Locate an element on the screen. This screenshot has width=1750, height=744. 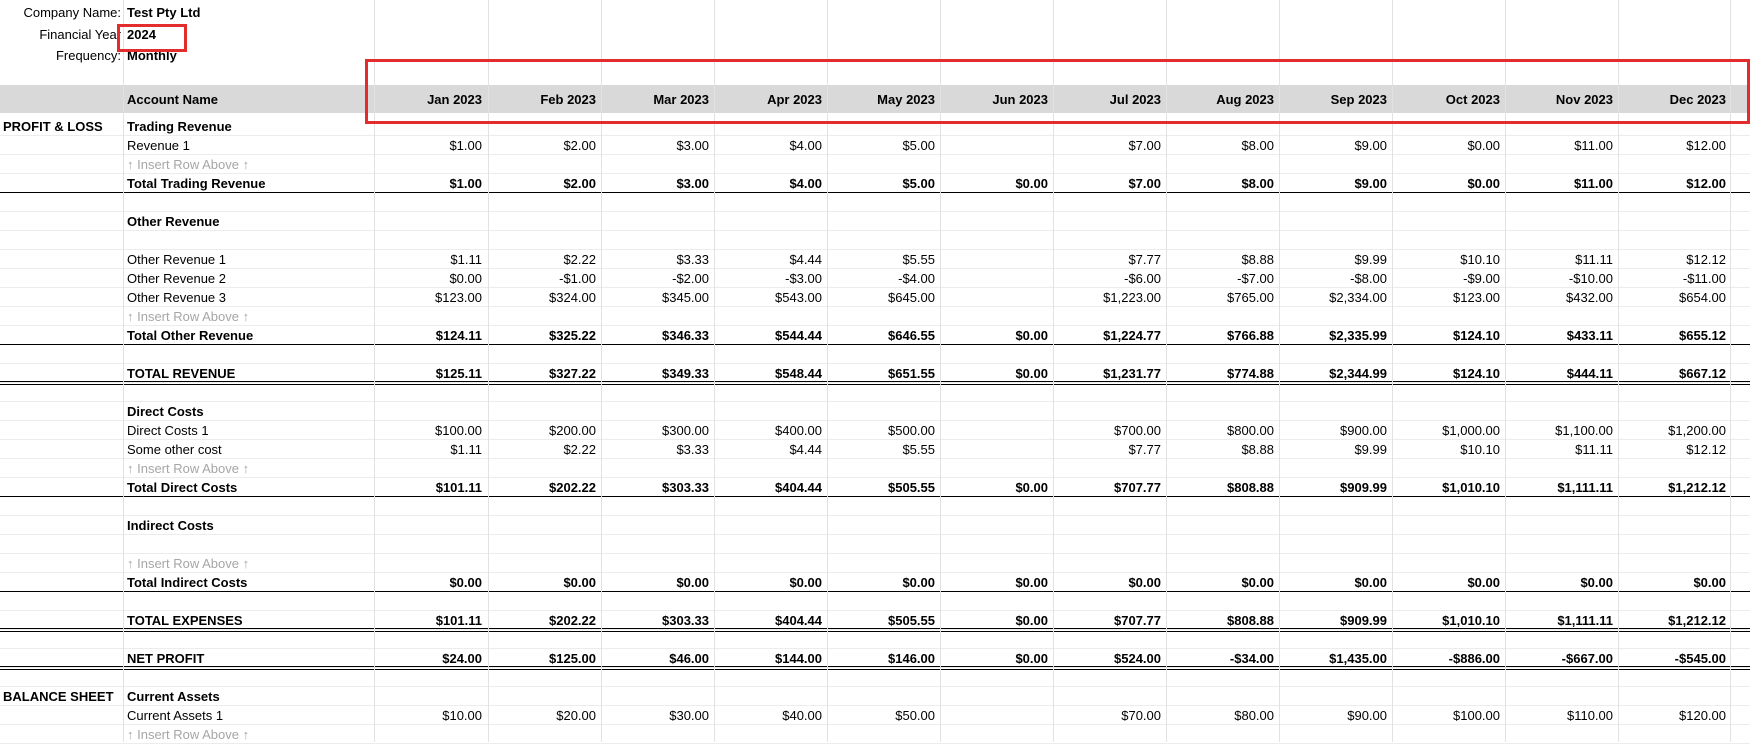
value-cell: $4.00 is located at coordinates (769, 183).